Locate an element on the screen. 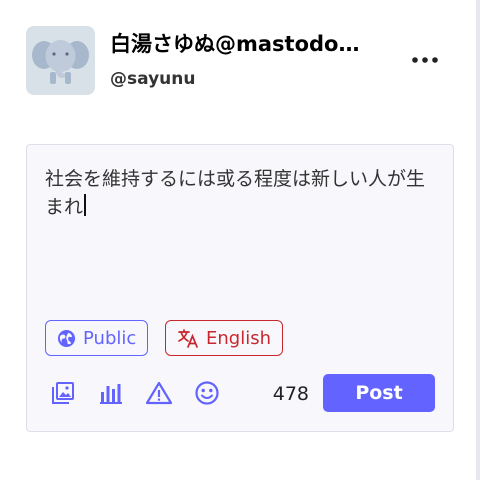 Image resolution: width=480 pixels, height=480 pixels. poll-icon is located at coordinates (111, 394).